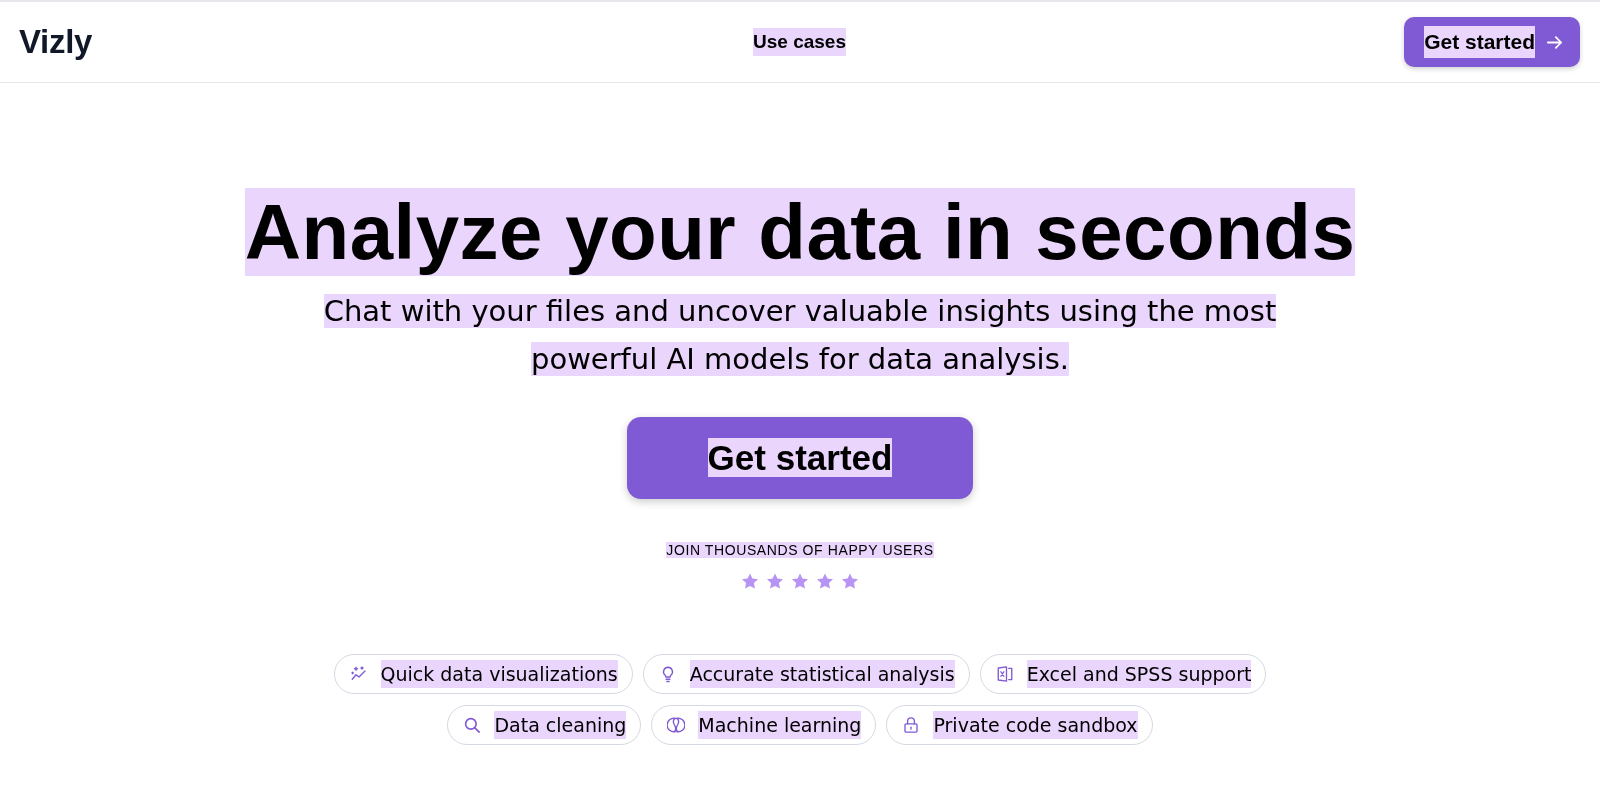 The height and width of the screenshot is (812, 1600). Describe the element at coordinates (1035, 725) in the screenshot. I see `feature-label: Private code sandbox` at that location.